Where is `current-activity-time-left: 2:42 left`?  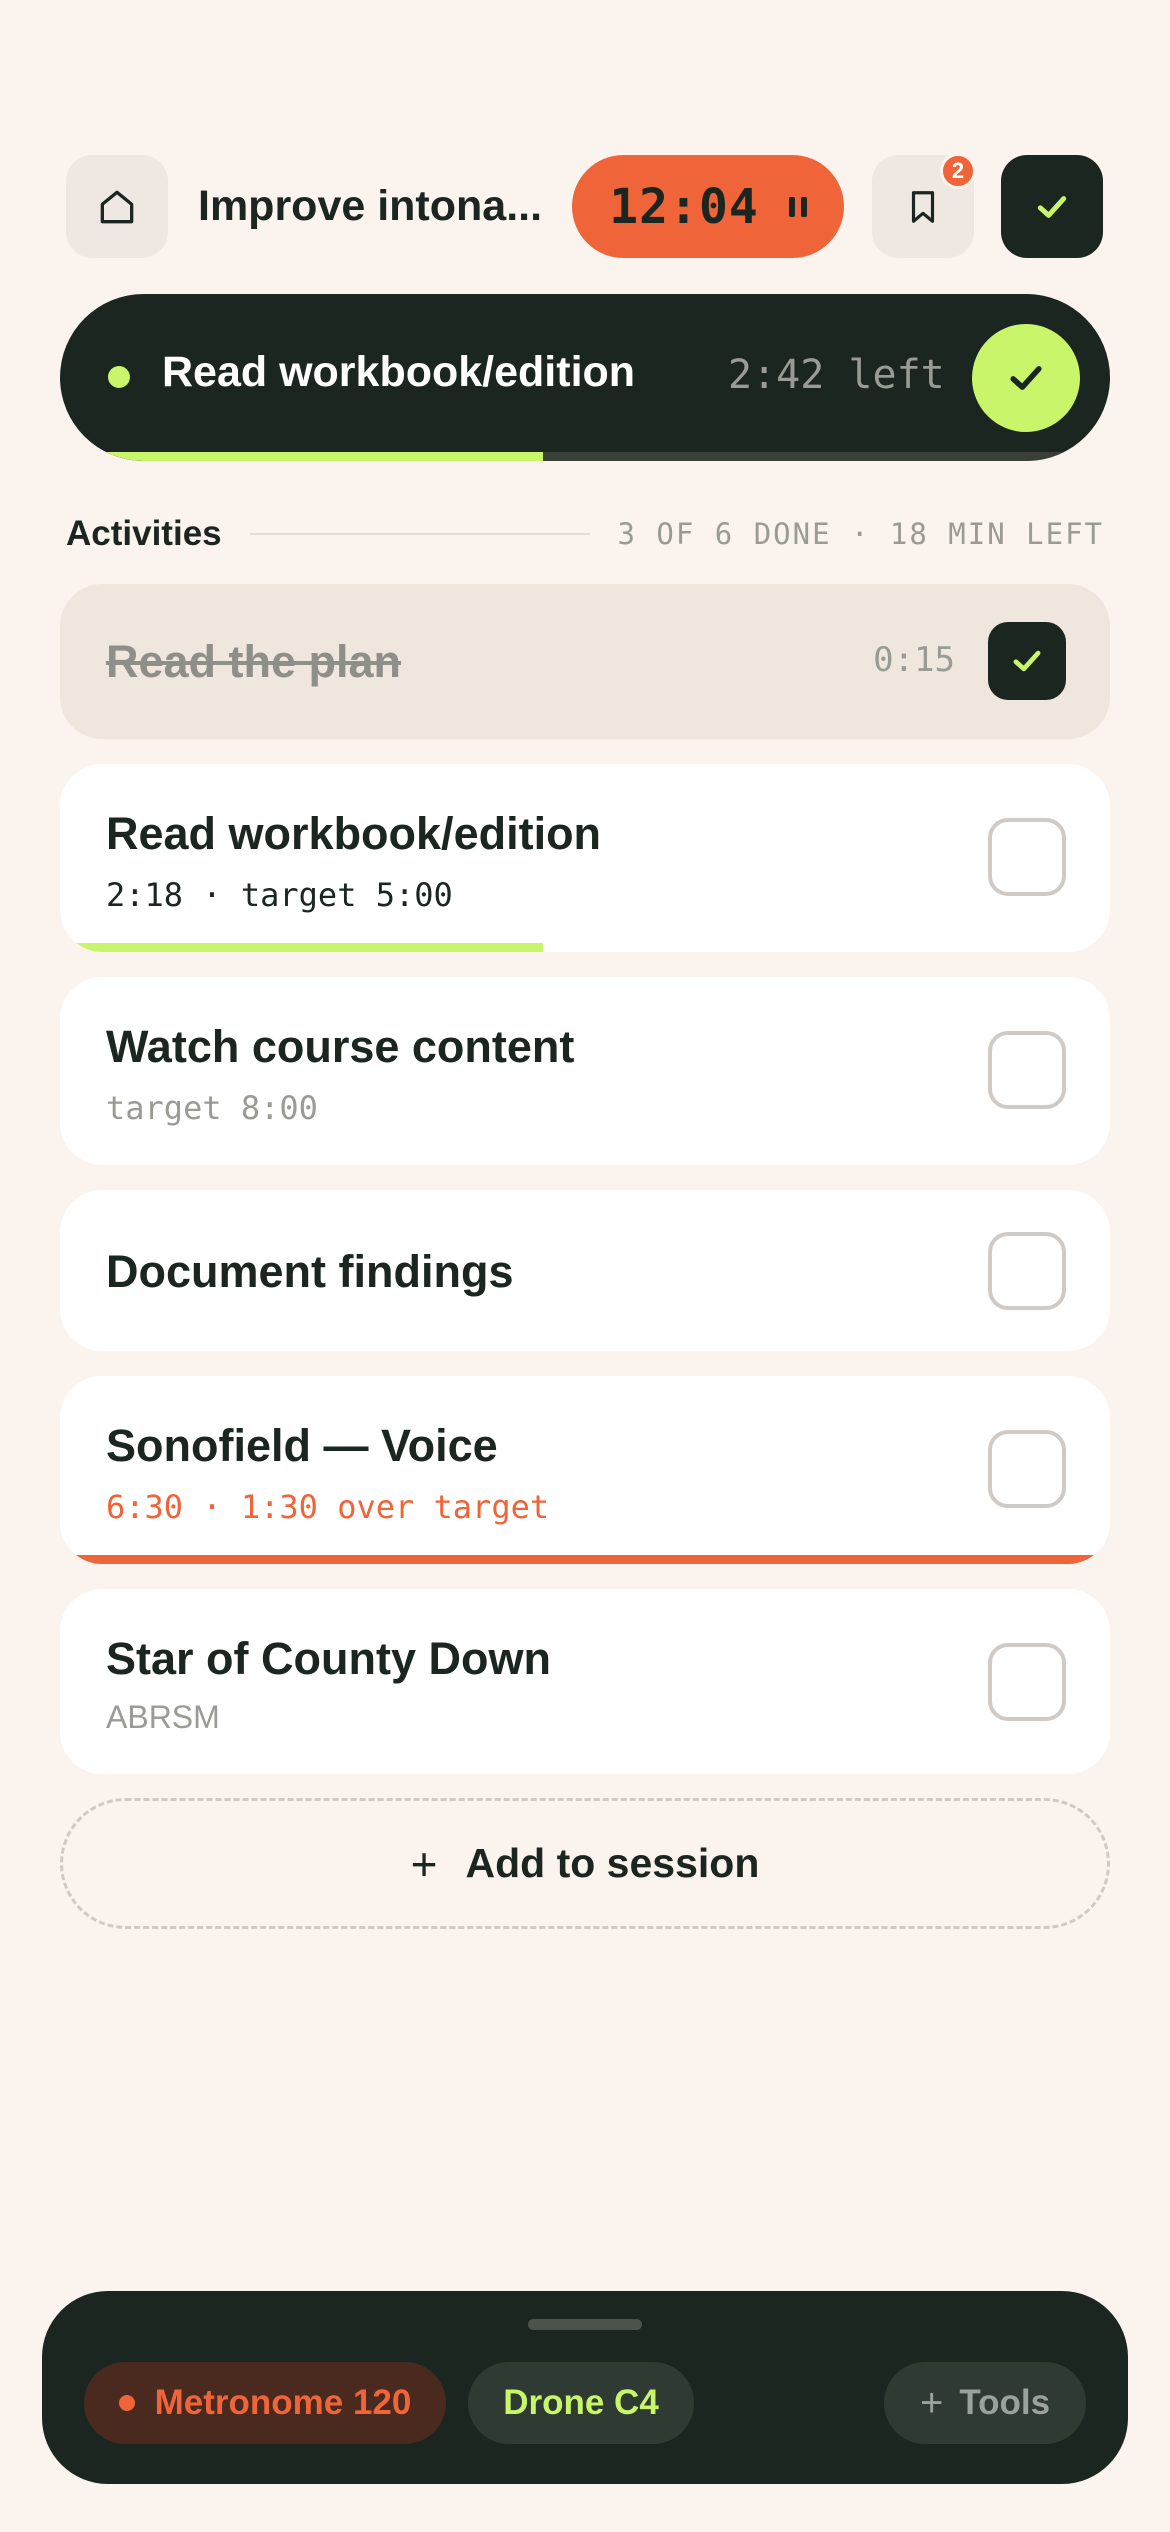 current-activity-time-left: 2:42 left is located at coordinates (836, 375).